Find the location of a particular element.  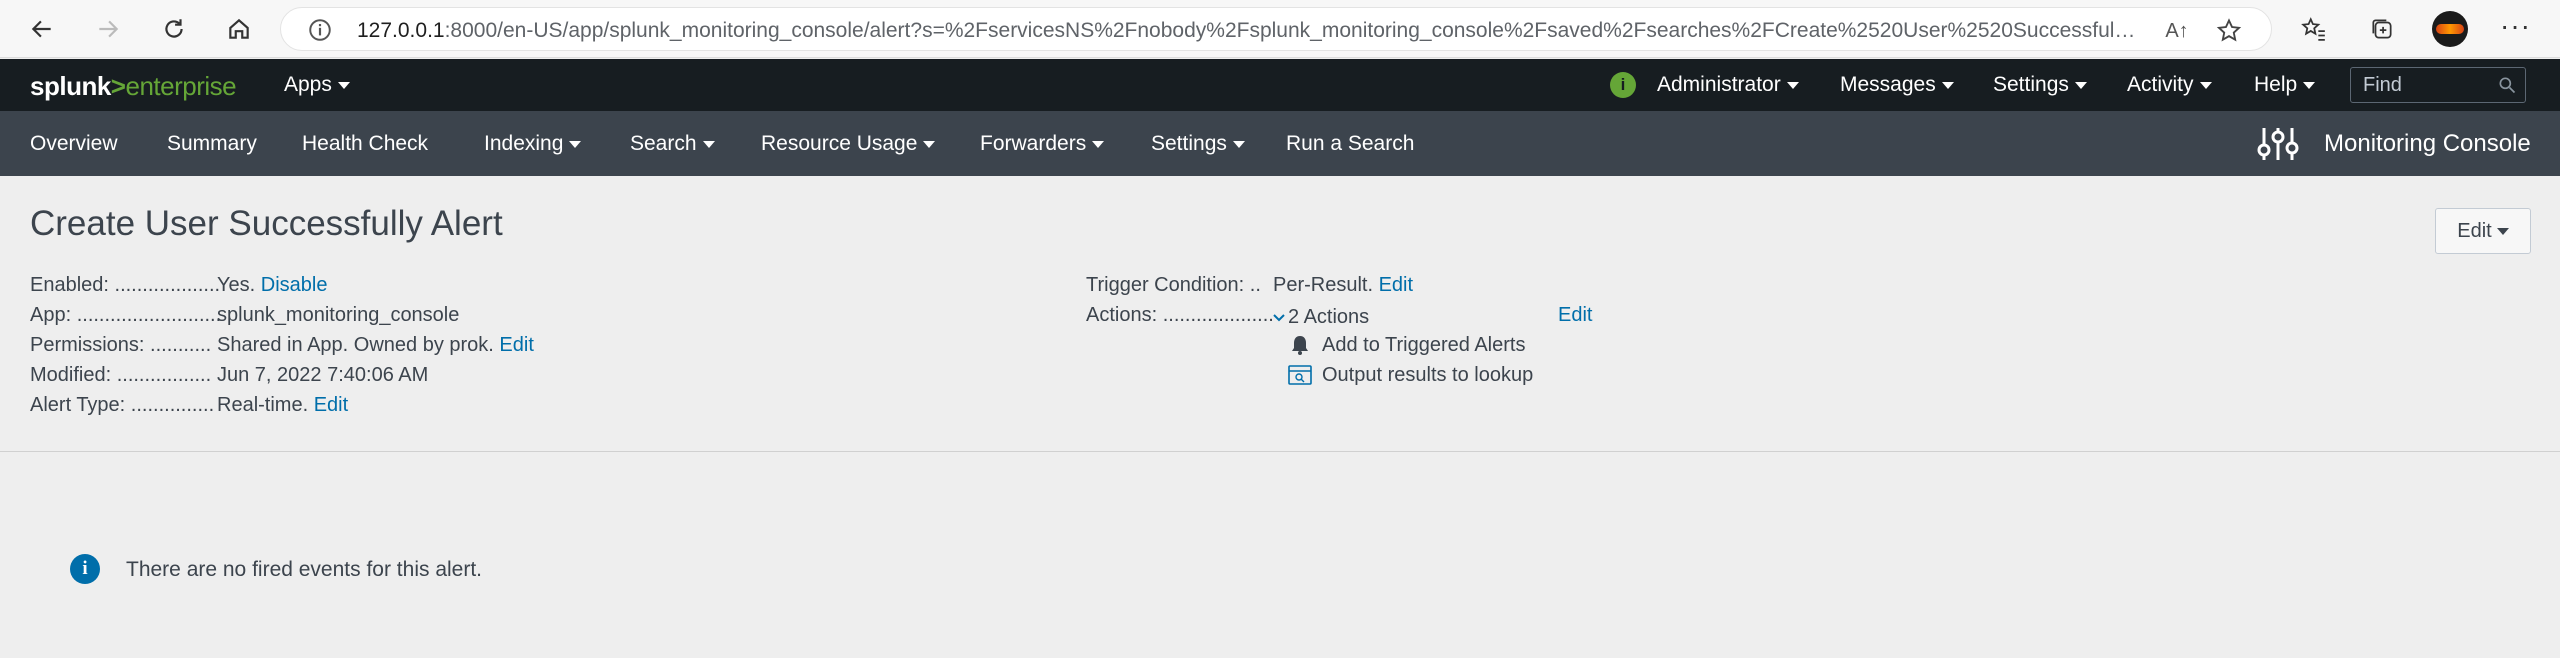

browser-menu-icon: ··· is located at coordinates (2515, 26).